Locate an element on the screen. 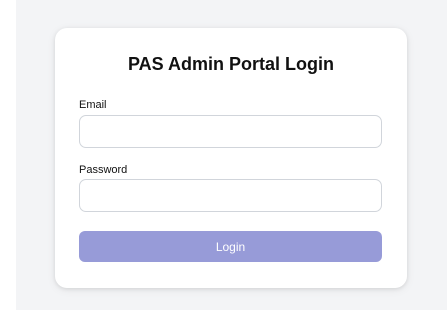  page-title: PAS Admin Portal Login is located at coordinates (231, 64).